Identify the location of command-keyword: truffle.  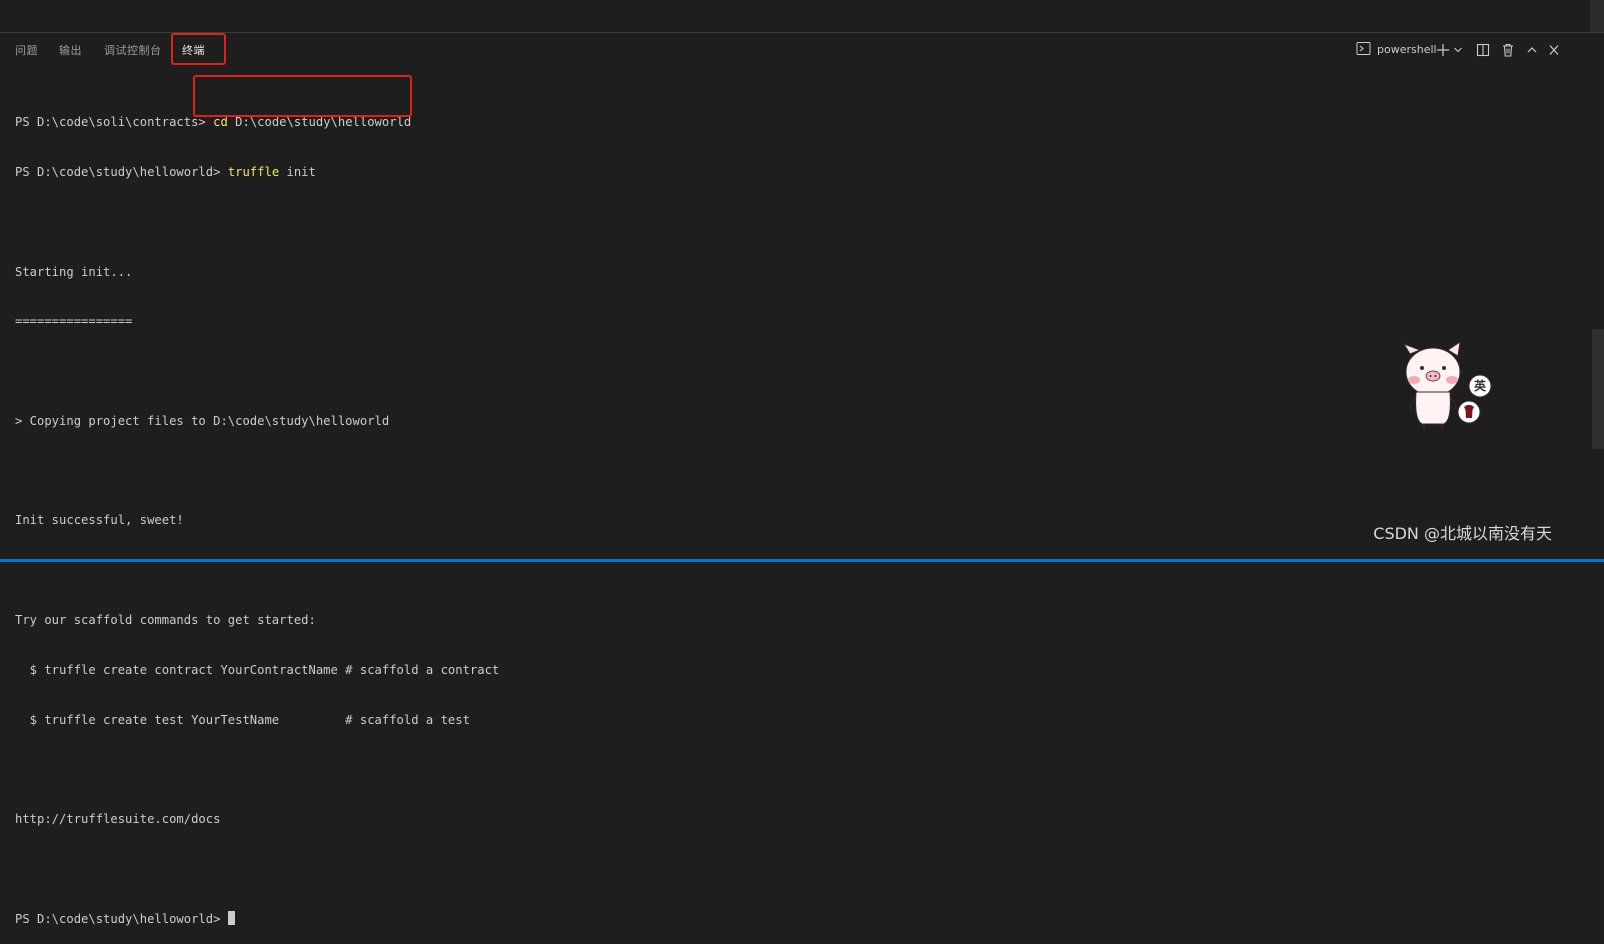
(253, 172).